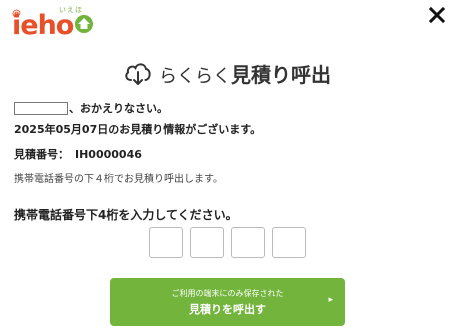 The height and width of the screenshot is (330, 454). Describe the element at coordinates (227, 309) in the screenshot. I see `button-label: 見積りを呼出す` at that location.